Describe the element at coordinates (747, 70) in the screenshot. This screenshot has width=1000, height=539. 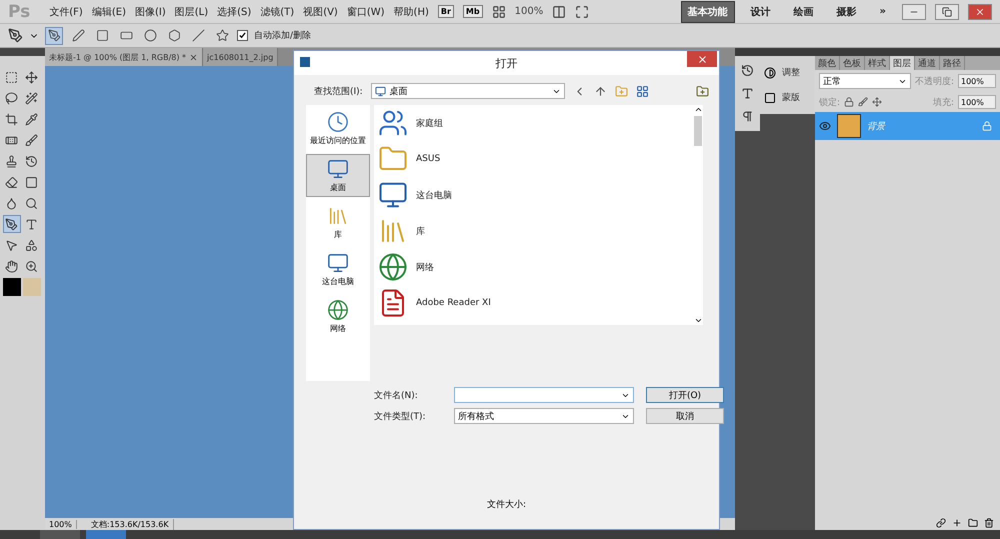
I see `history-icon` at that location.